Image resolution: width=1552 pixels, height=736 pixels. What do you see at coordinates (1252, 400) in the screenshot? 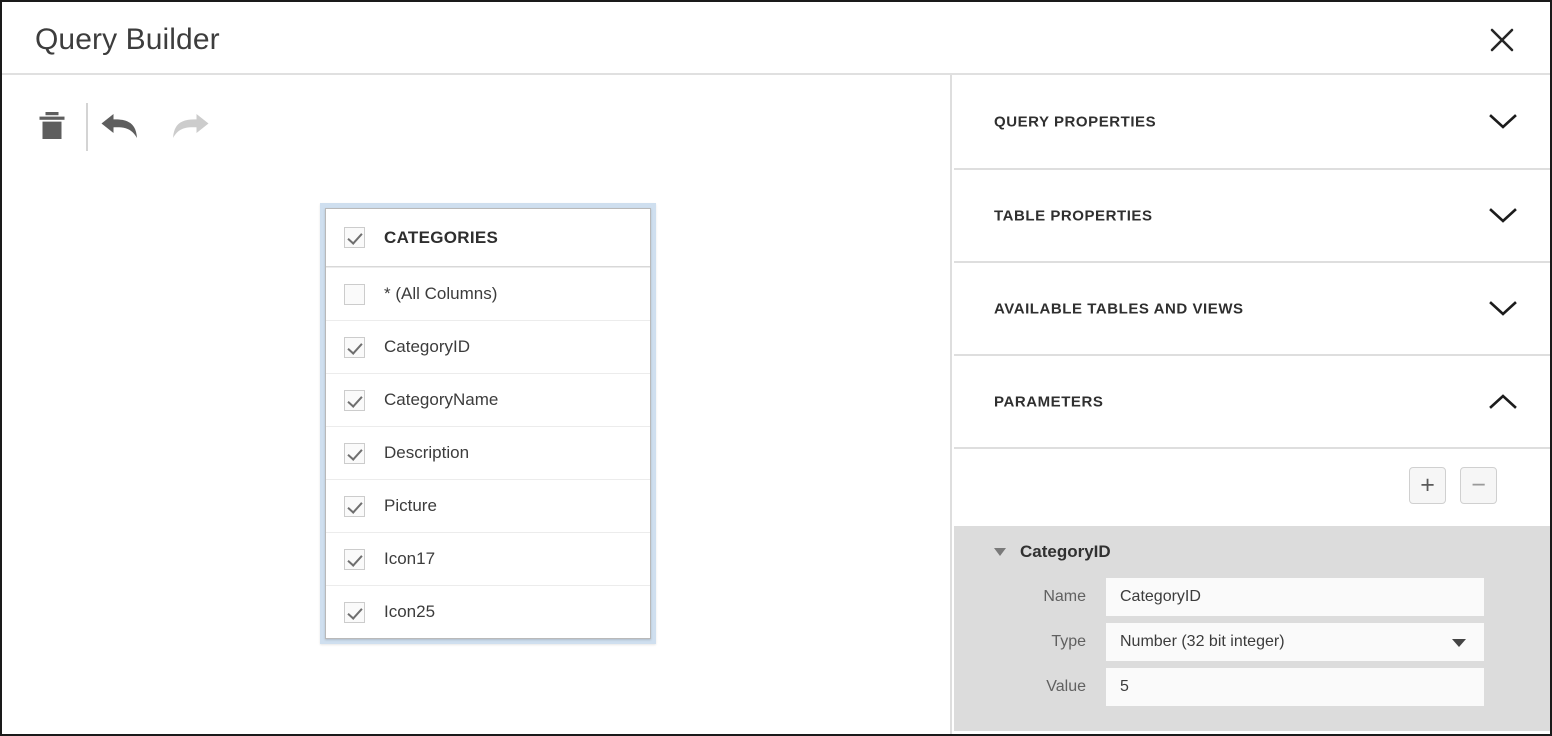
I see `section-parameters: PARAMETERS` at bounding box center [1252, 400].